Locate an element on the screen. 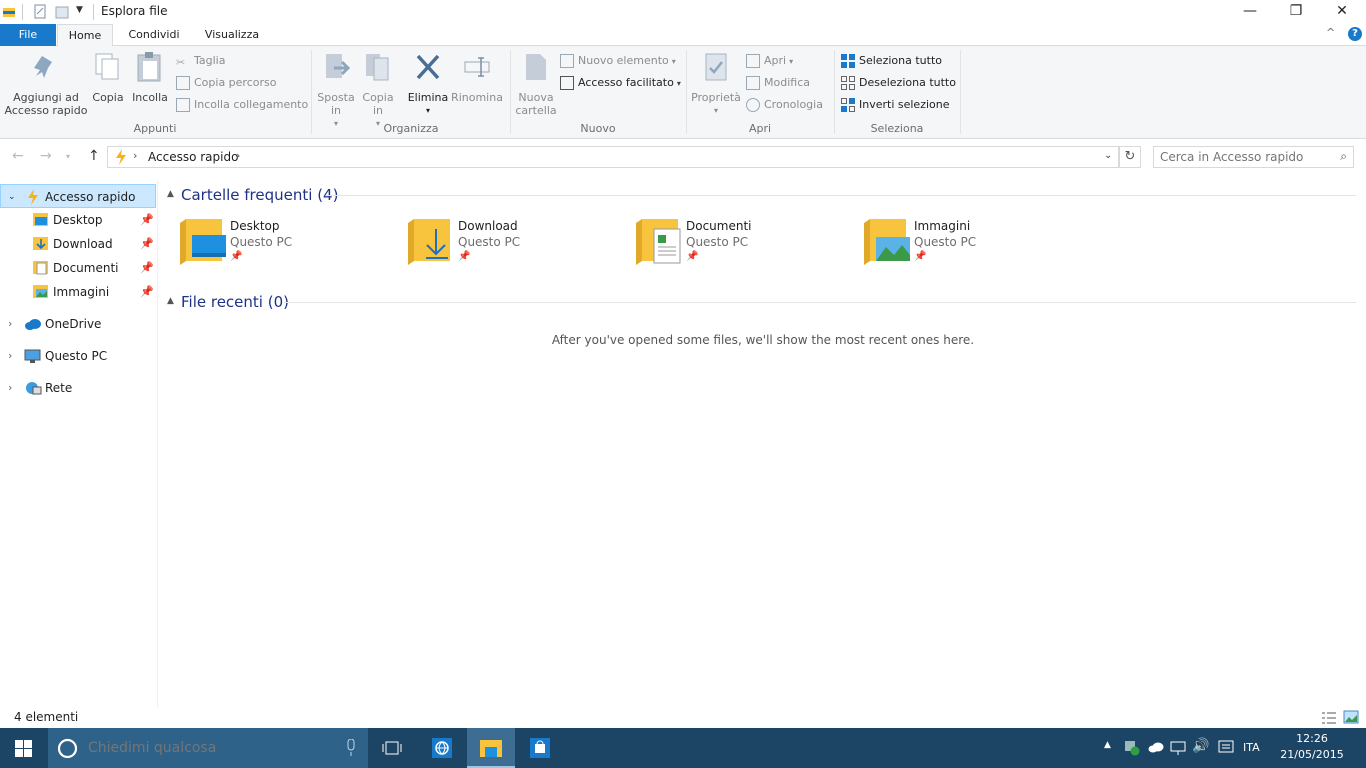  properties-button: Proprietà ▾ is located at coordinates (716, 83).